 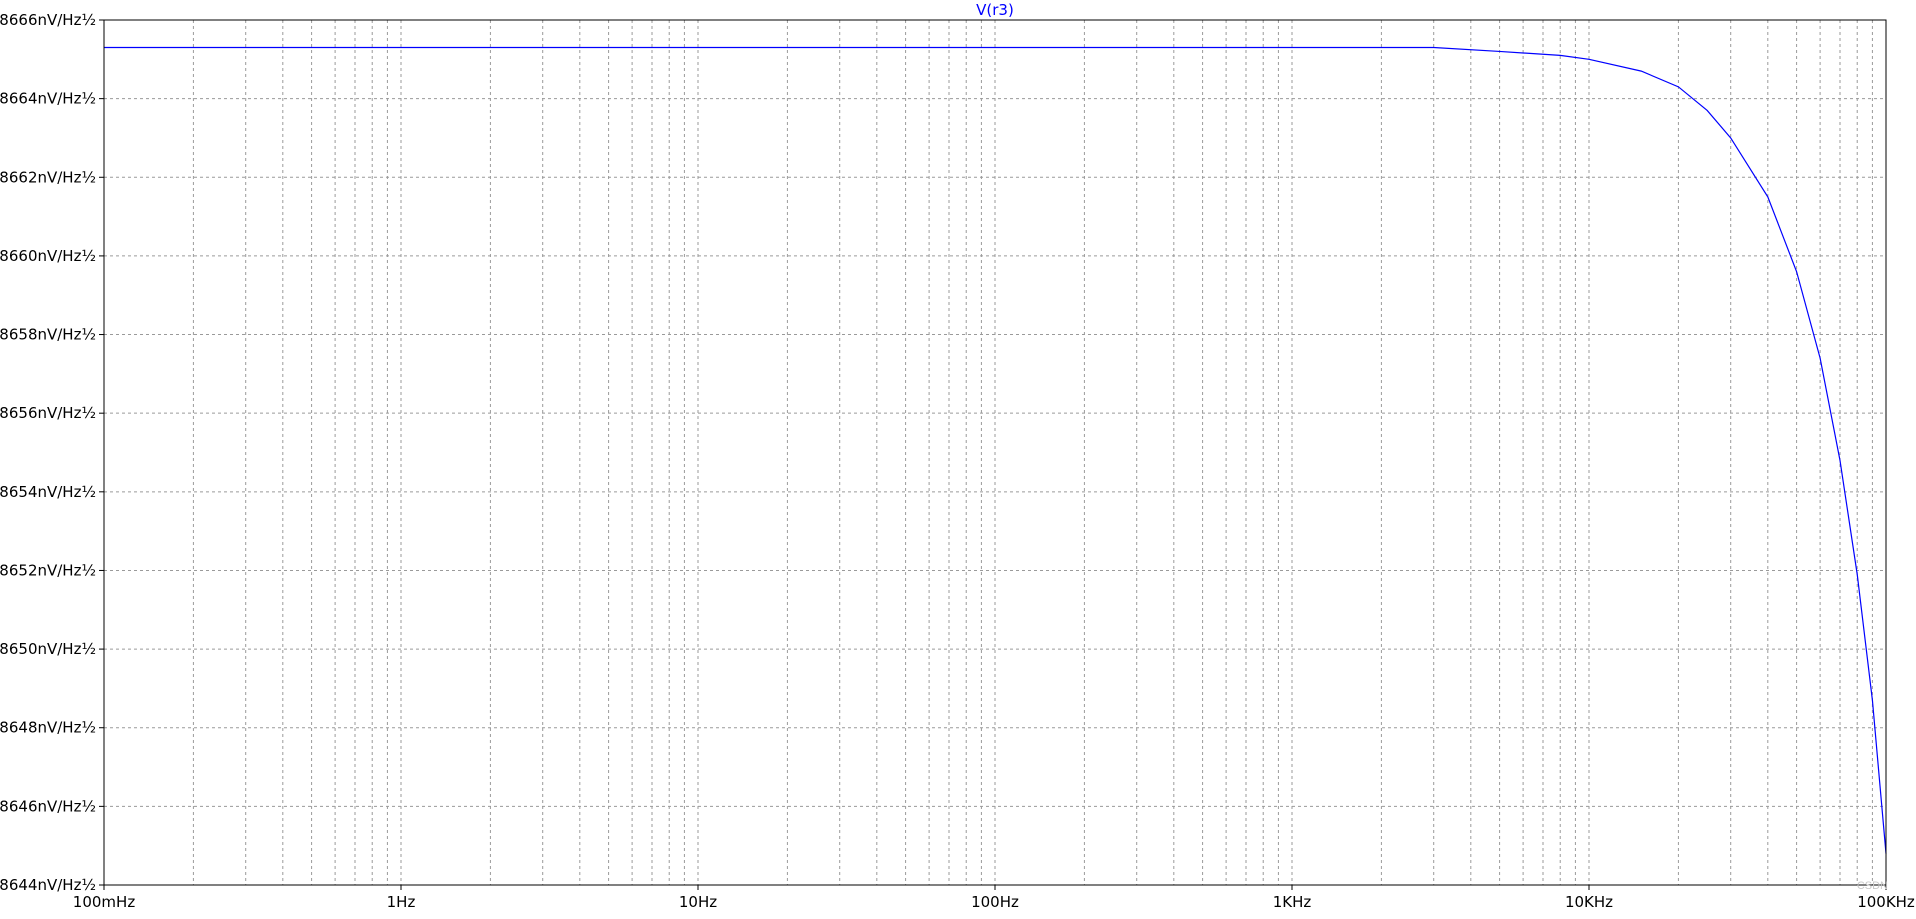 I want to click on x-tick-label: 10KHz, so click(x=1589, y=902).